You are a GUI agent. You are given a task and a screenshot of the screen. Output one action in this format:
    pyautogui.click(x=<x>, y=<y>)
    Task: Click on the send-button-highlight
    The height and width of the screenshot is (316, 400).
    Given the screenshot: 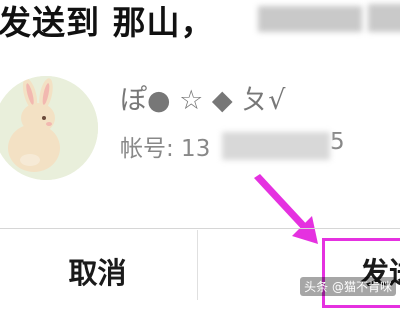 What is the action you would take?
    pyautogui.click(x=361, y=273)
    